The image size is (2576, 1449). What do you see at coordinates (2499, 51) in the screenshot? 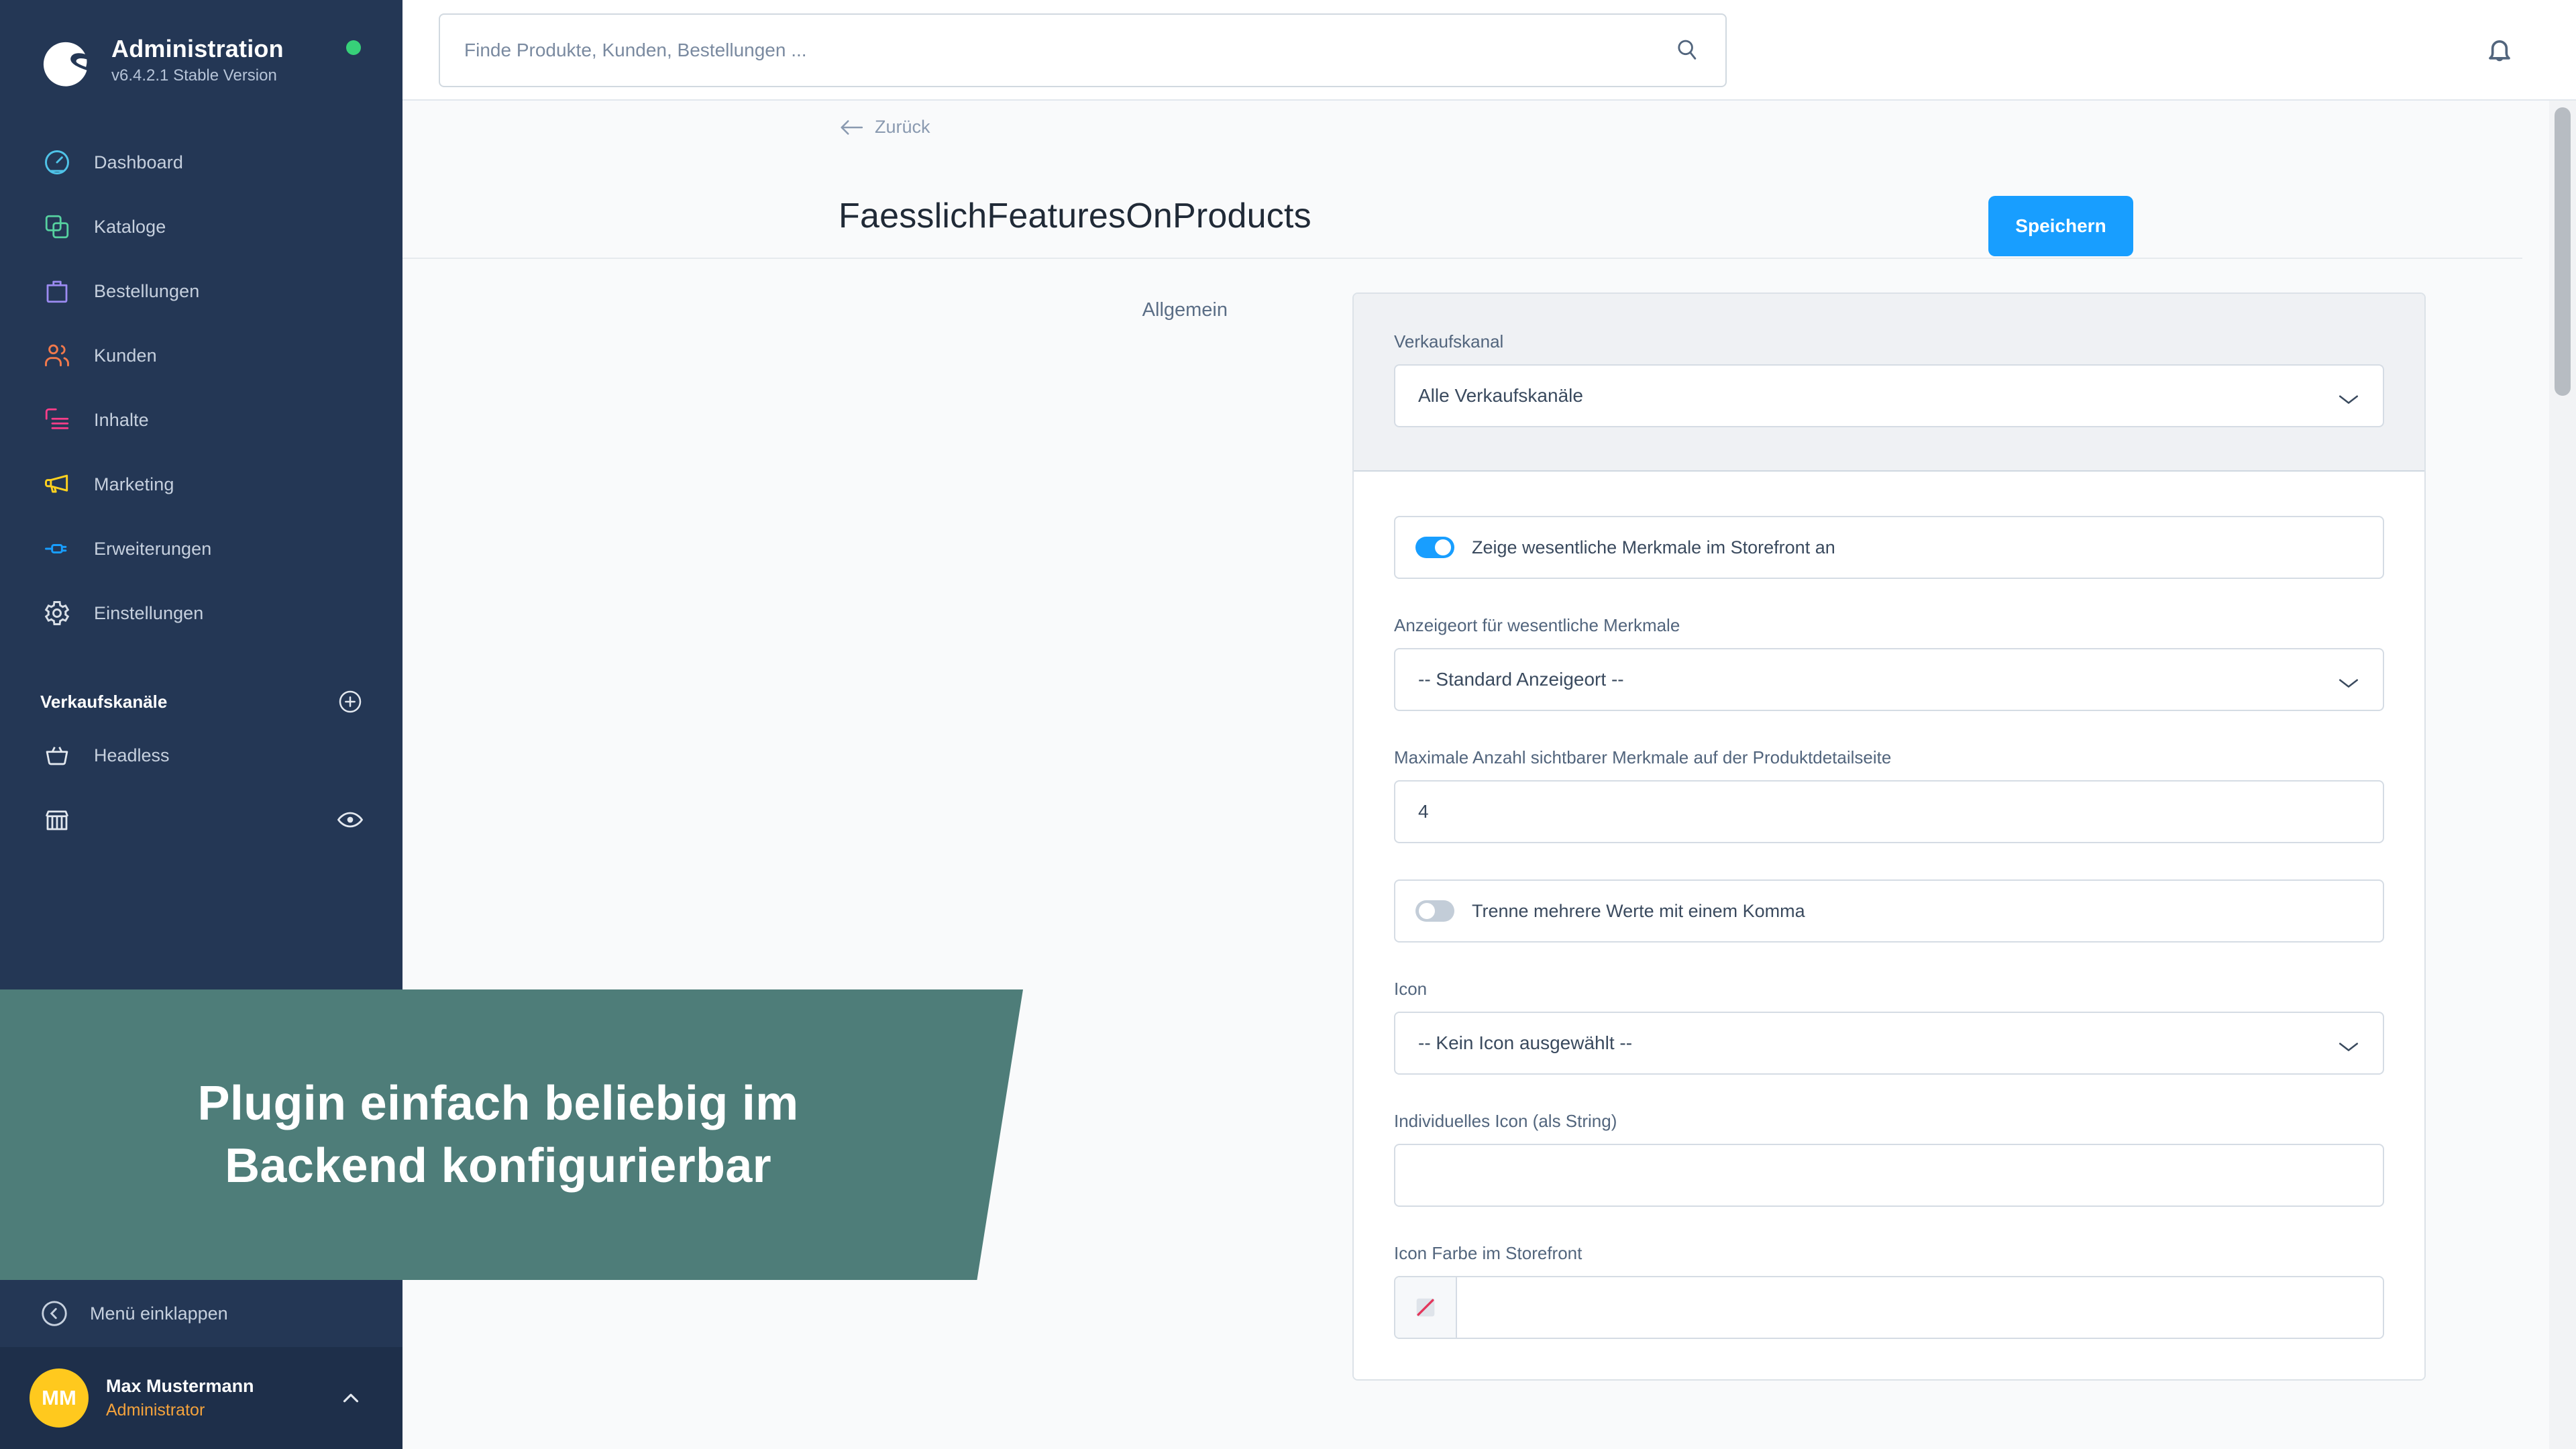
I see `bell-icon` at bounding box center [2499, 51].